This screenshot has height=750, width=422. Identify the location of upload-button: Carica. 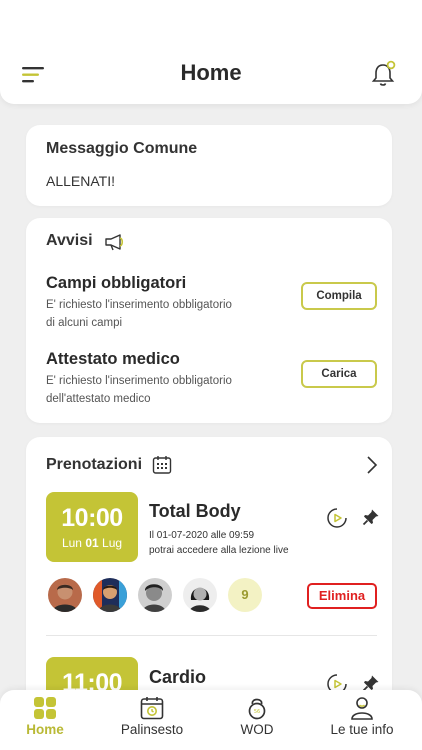
(339, 374).